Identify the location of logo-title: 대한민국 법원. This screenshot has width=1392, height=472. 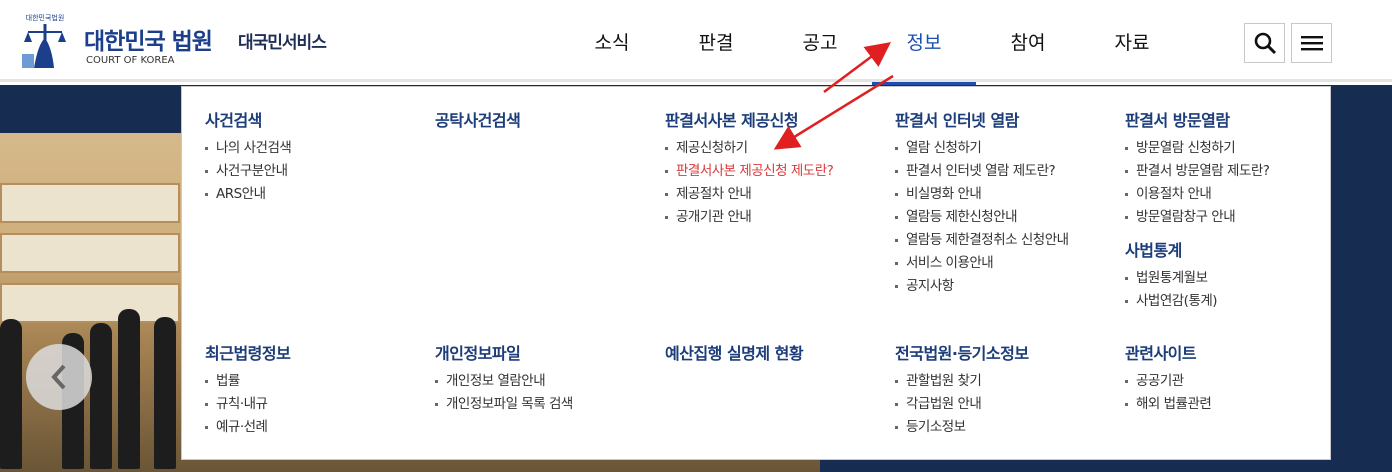
(148, 39).